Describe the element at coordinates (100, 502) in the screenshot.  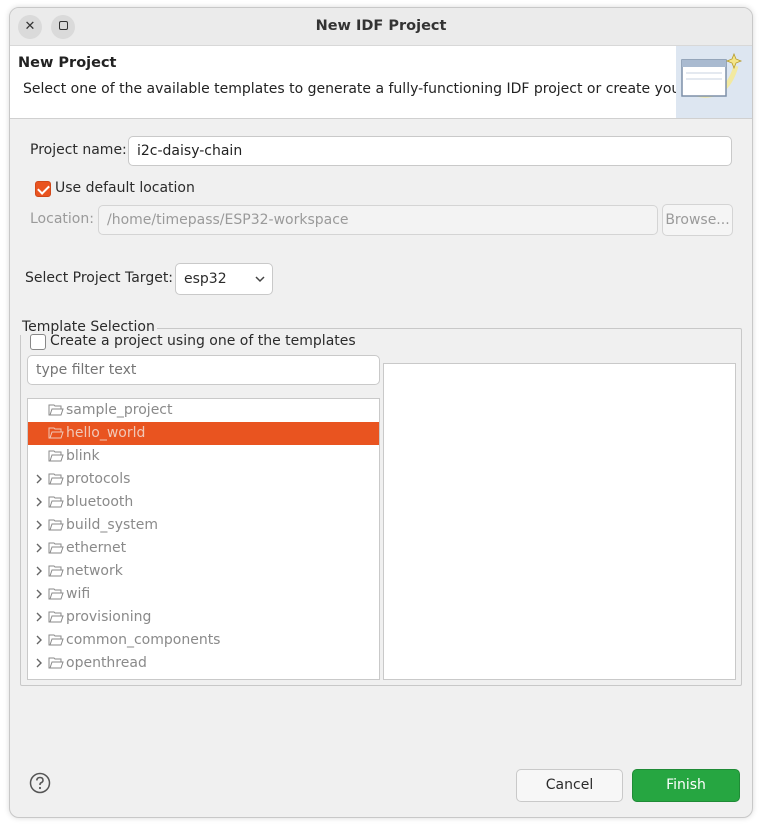
I see `template-tree-item-label: bluetooth` at that location.